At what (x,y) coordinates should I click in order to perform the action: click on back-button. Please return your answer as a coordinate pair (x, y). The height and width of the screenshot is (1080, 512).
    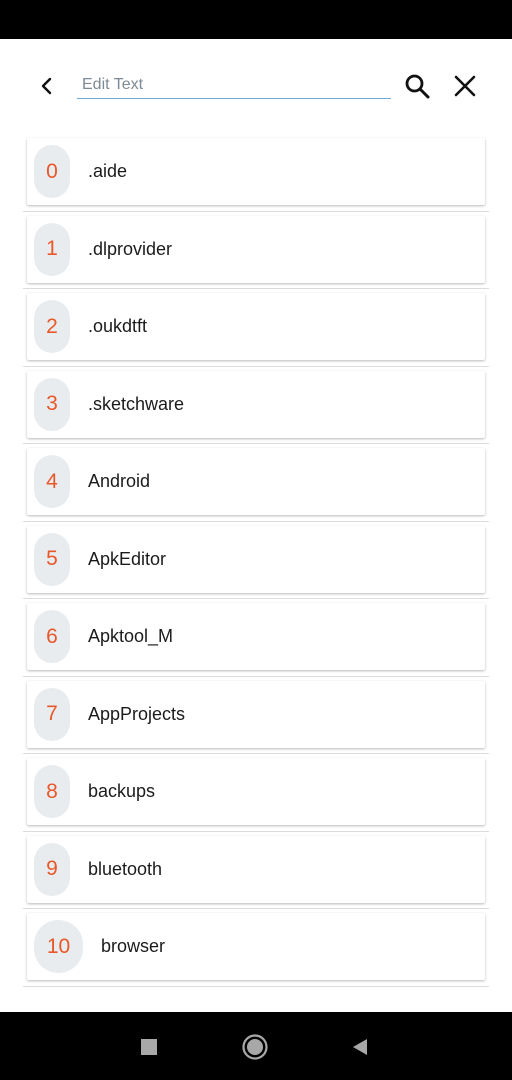
    Looking at the image, I should click on (47, 86).